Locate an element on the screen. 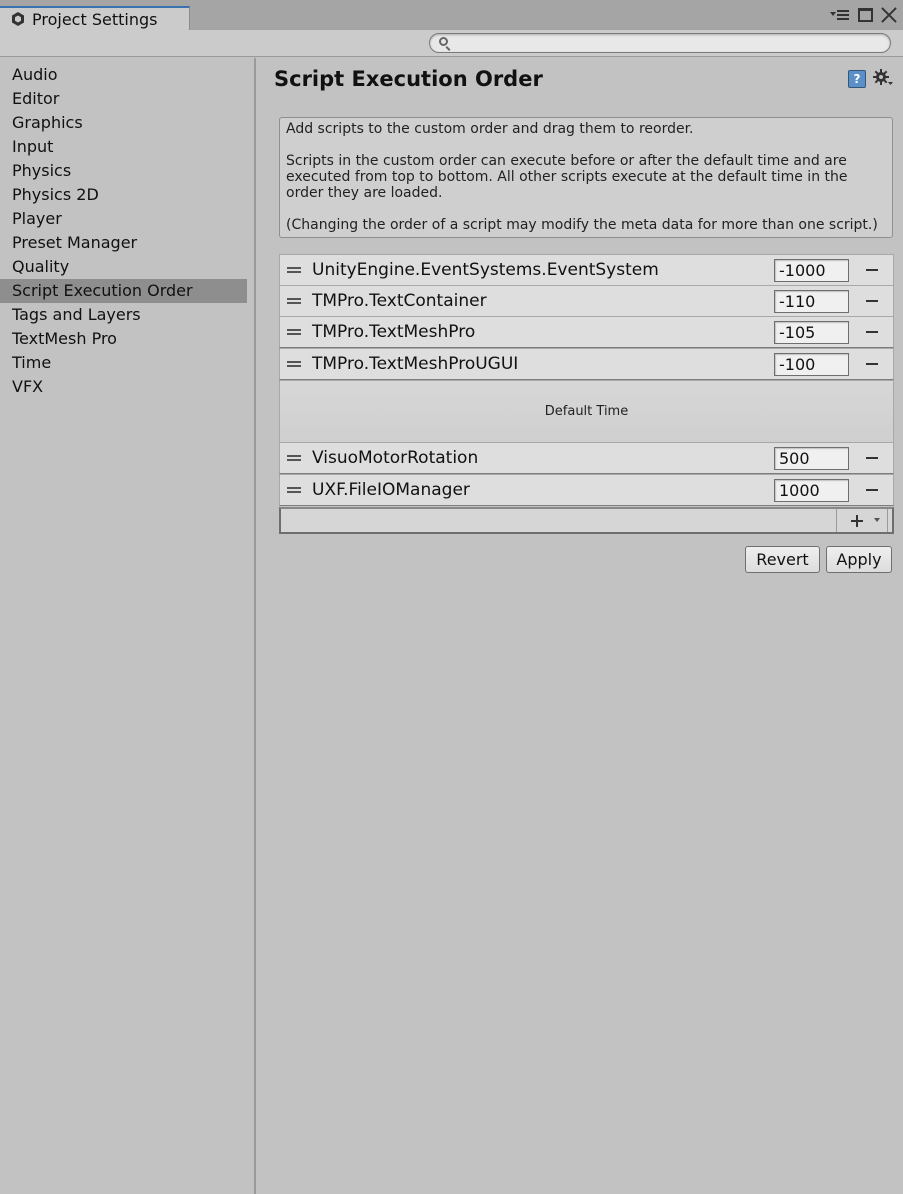 The width and height of the screenshot is (903, 1194). sidebar-item-quality: Quality is located at coordinates (123, 267).